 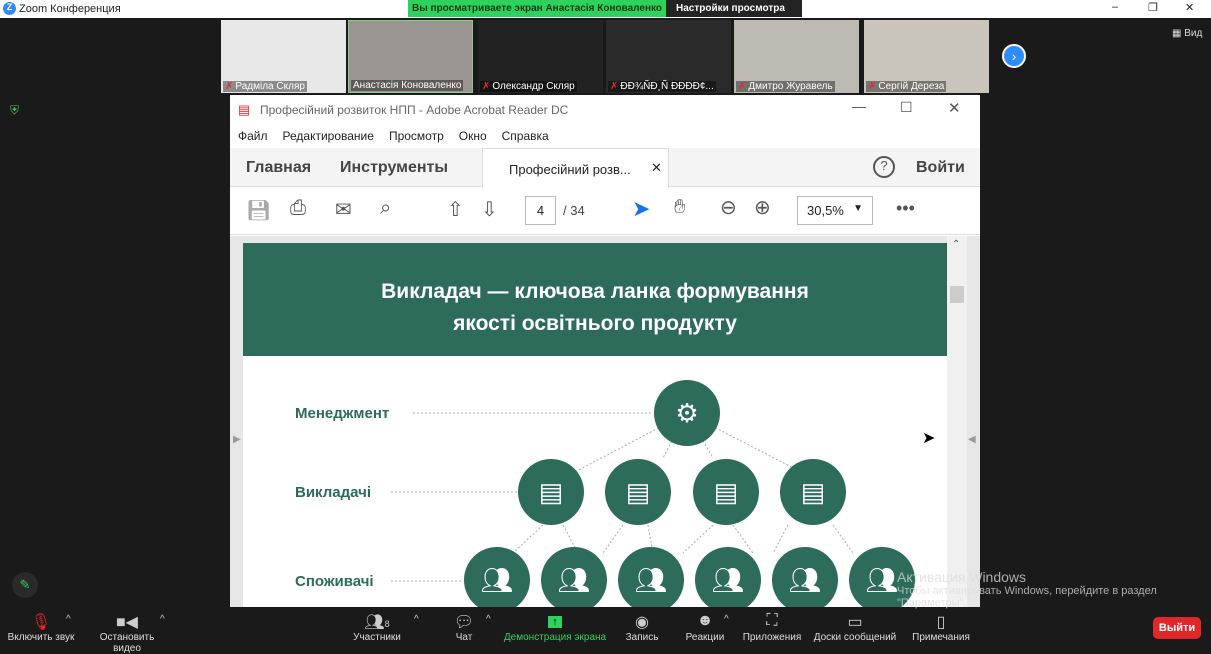 What do you see at coordinates (162, 619) in the screenshot?
I see `video-options-caret: ^` at bounding box center [162, 619].